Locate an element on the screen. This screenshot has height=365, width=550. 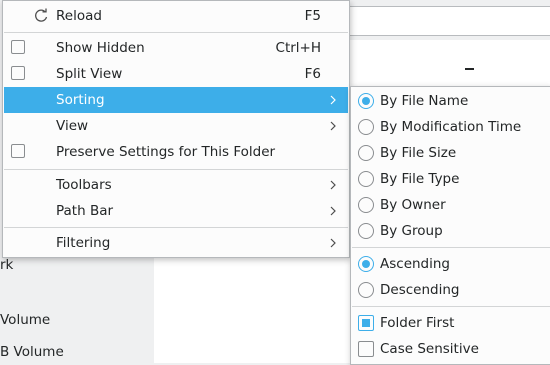
menu-item-label: Toolbars is located at coordinates (84, 185).